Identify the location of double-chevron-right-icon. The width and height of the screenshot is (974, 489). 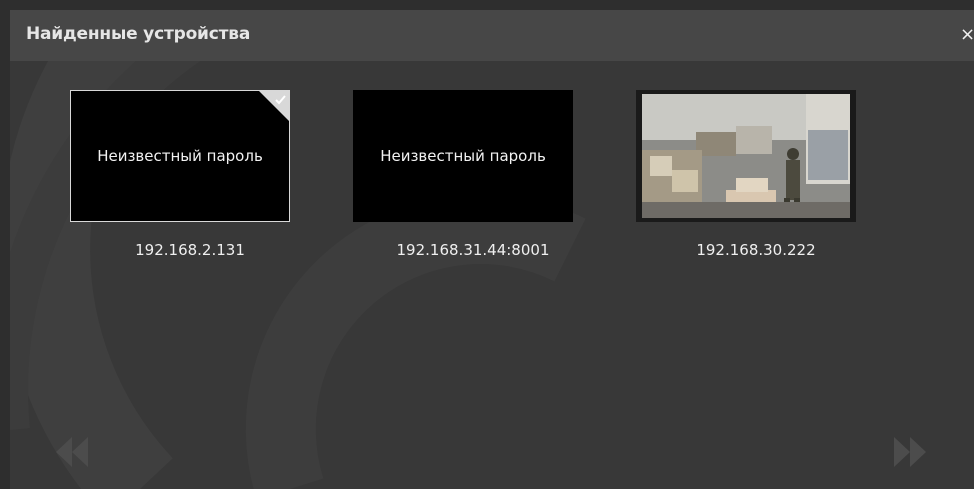
(910, 452).